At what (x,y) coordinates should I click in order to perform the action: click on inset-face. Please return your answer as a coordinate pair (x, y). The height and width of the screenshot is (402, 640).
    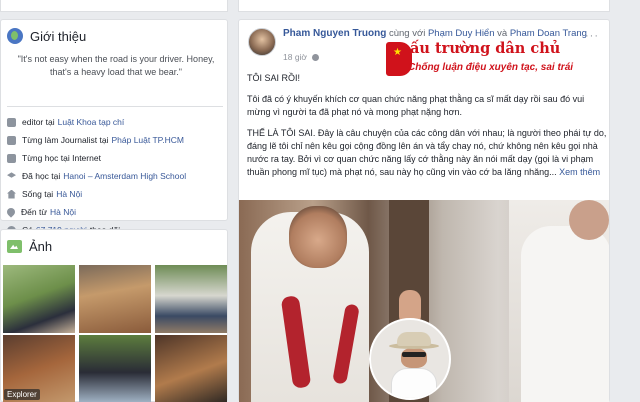
    Looking at the image, I should click on (414, 358).